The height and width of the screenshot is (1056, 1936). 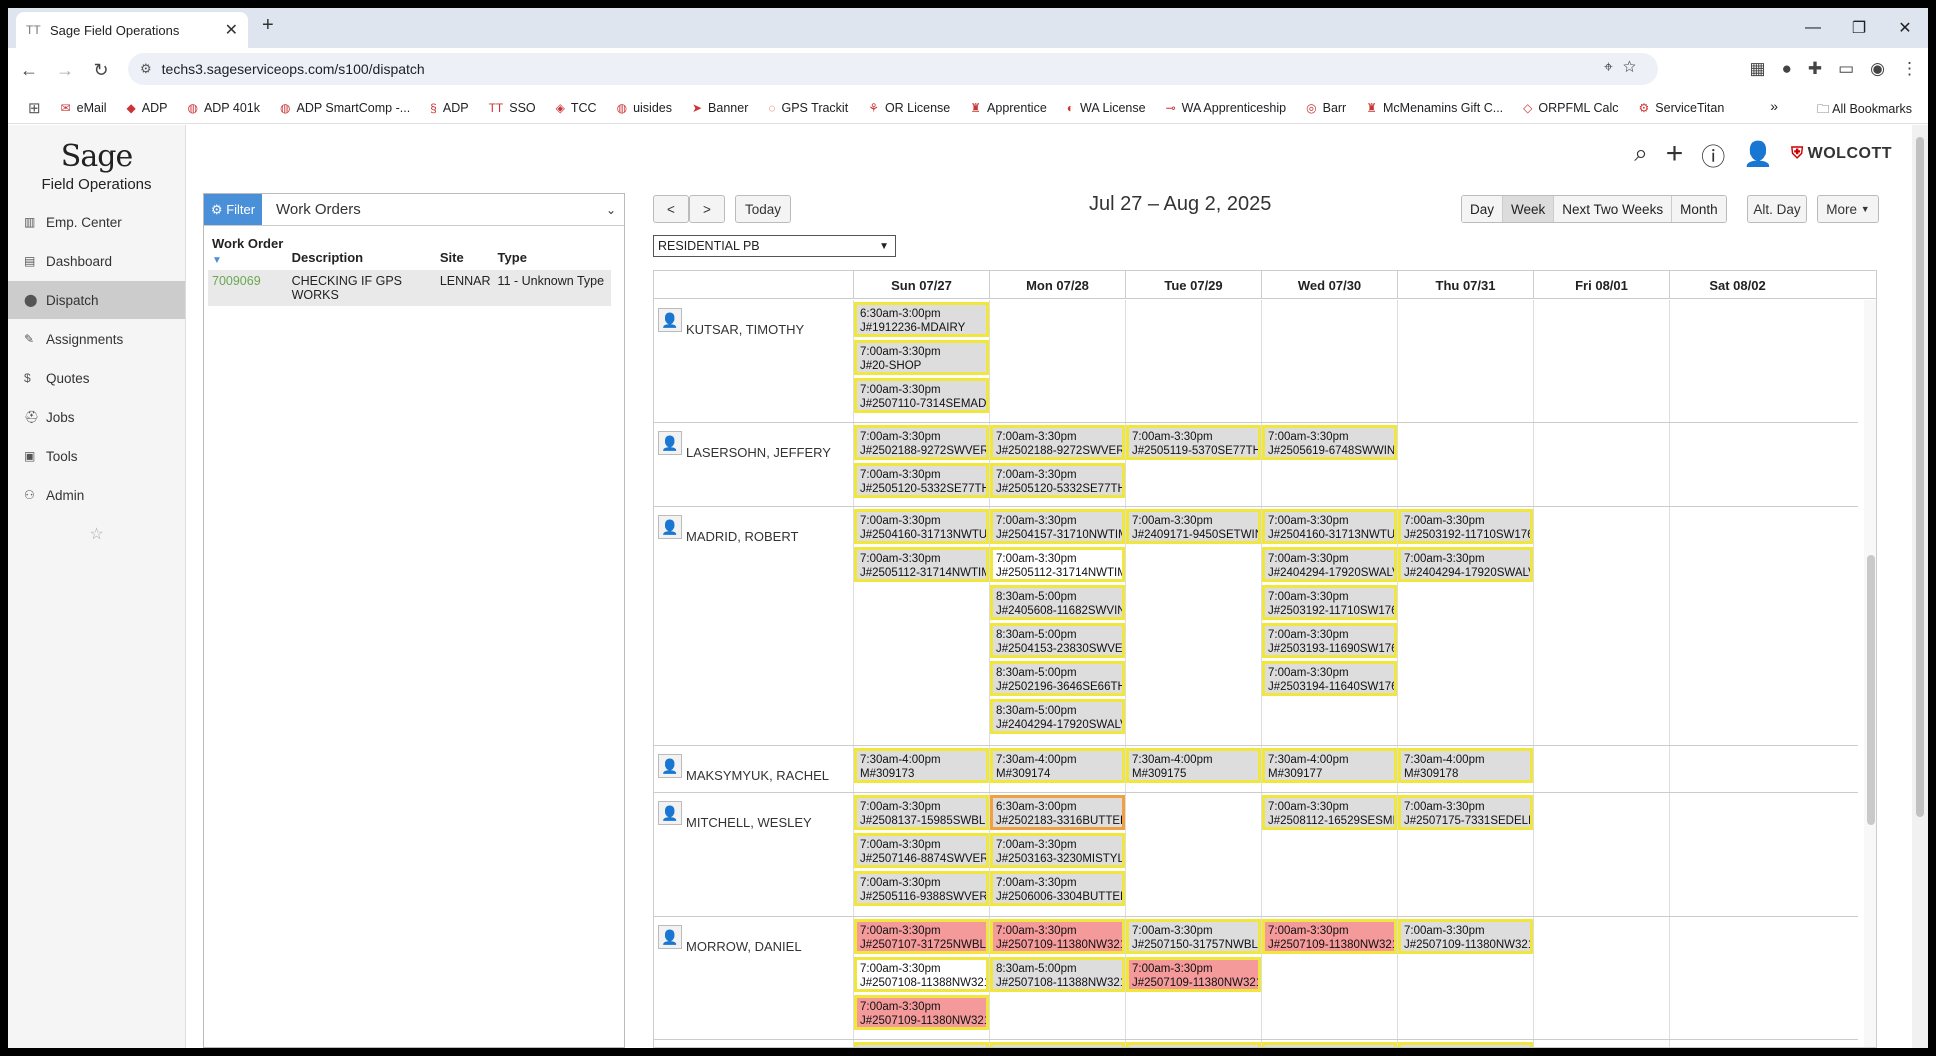 What do you see at coordinates (909, 108) in the screenshot?
I see `bookmark-item: ⚘ OR License` at bounding box center [909, 108].